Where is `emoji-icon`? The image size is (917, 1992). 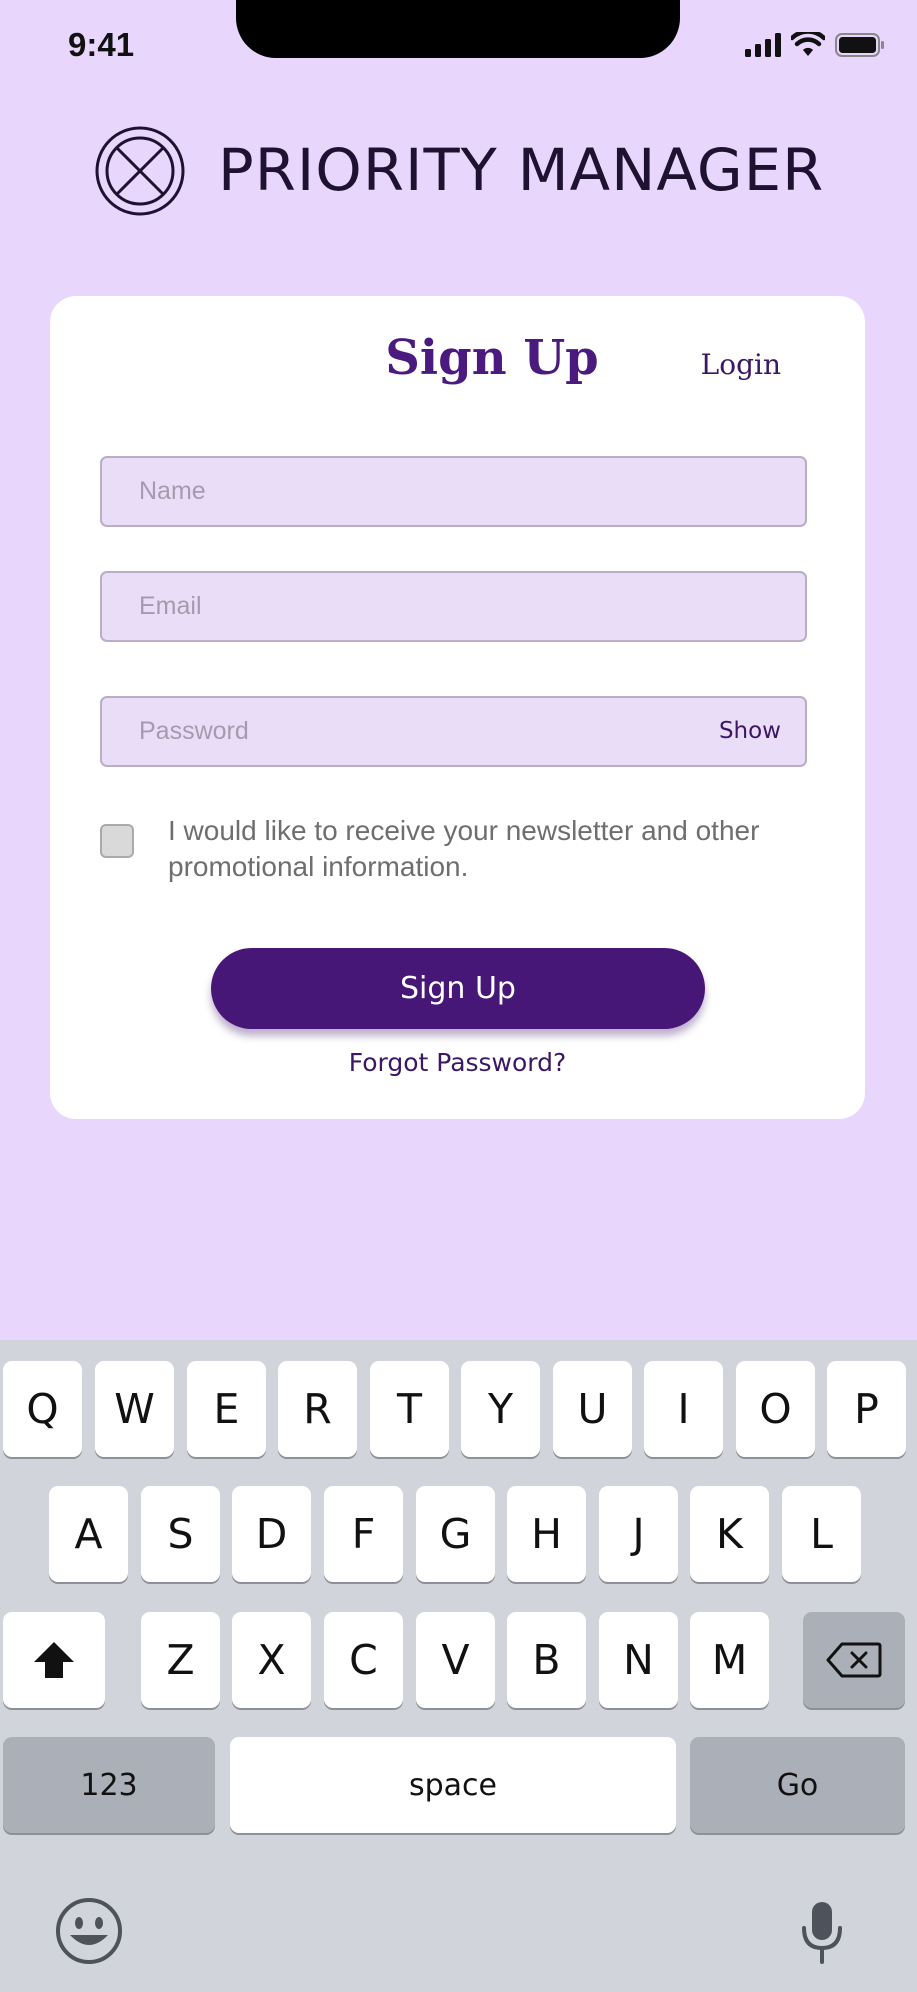 emoji-icon is located at coordinates (89, 1931).